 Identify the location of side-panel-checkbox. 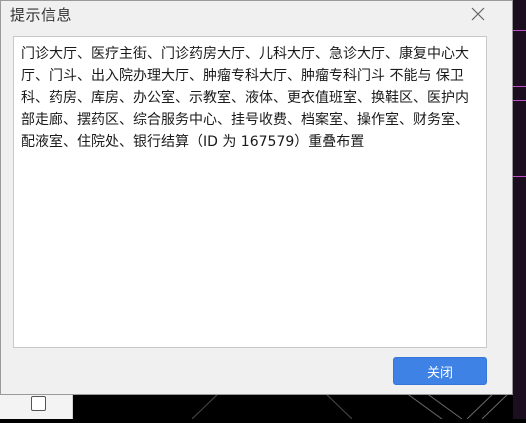
(38, 403).